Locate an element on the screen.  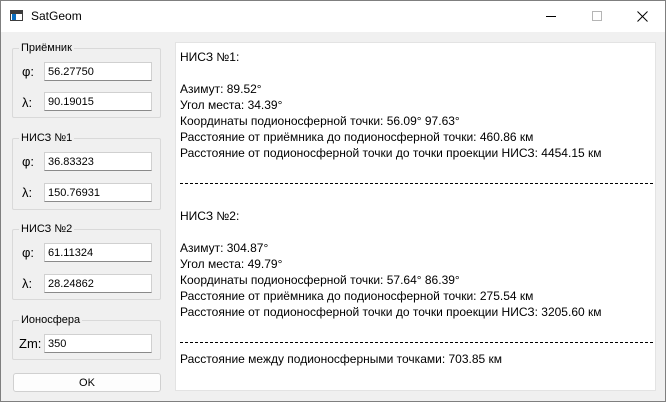
maximize-icon is located at coordinates (597, 16).